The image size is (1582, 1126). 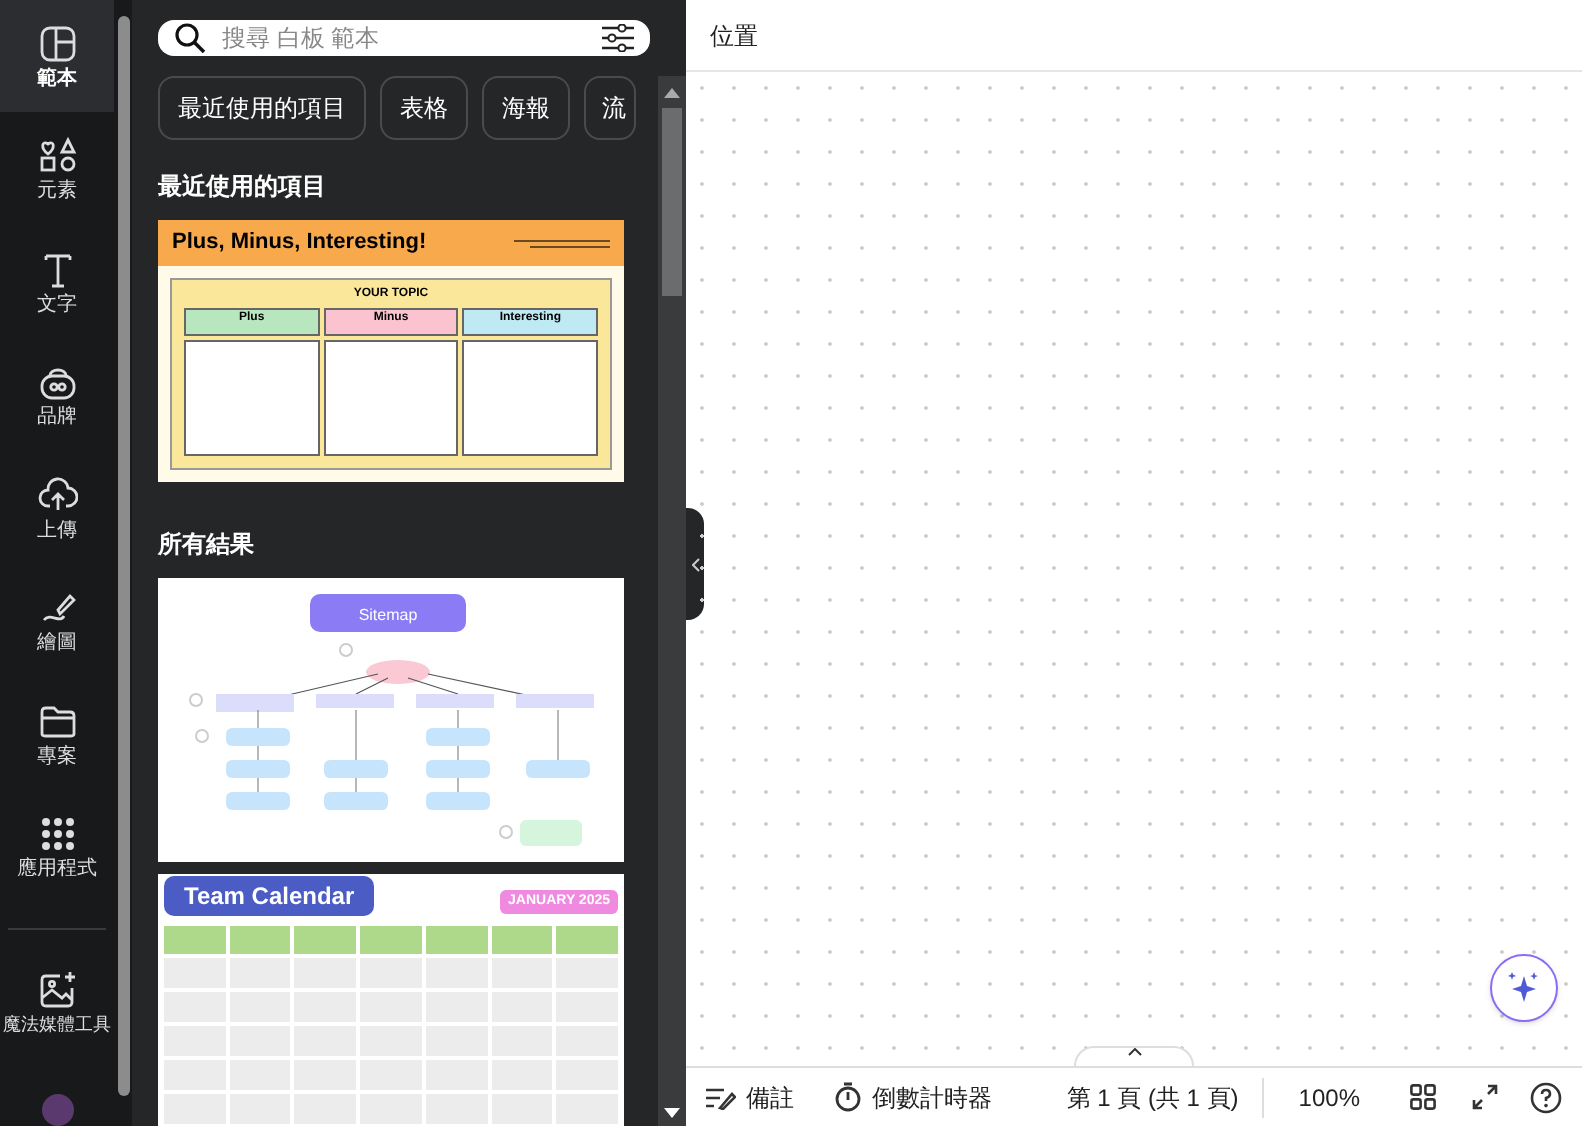 I want to click on magic-sparkle-button, so click(x=1524, y=988).